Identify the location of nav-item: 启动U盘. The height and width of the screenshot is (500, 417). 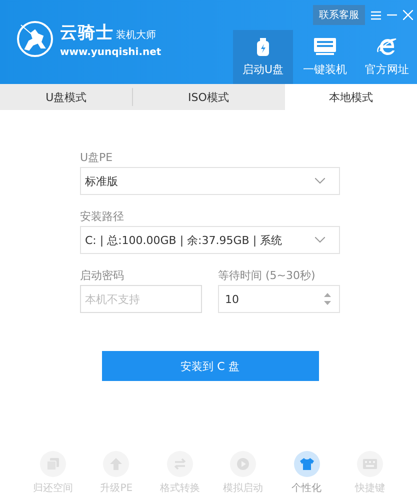
(263, 57).